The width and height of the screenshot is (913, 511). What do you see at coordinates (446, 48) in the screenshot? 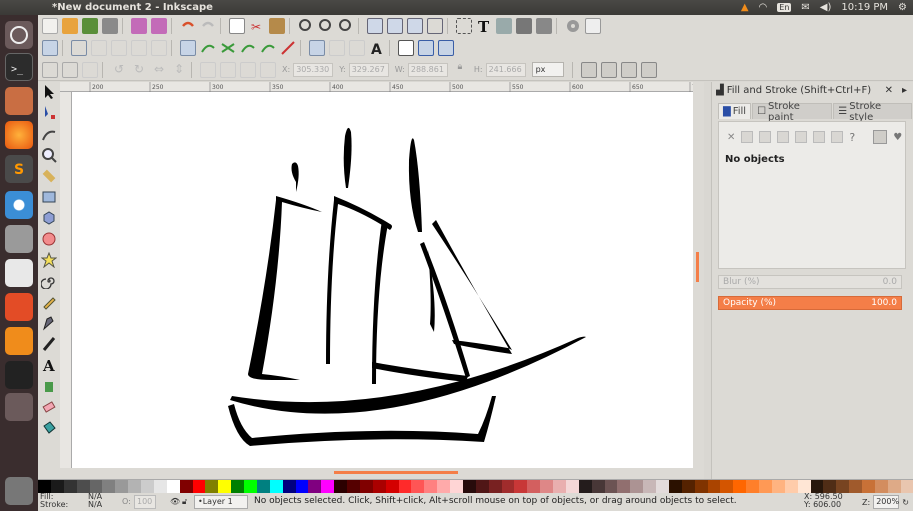
I see `snap-guide-icon` at bounding box center [446, 48].